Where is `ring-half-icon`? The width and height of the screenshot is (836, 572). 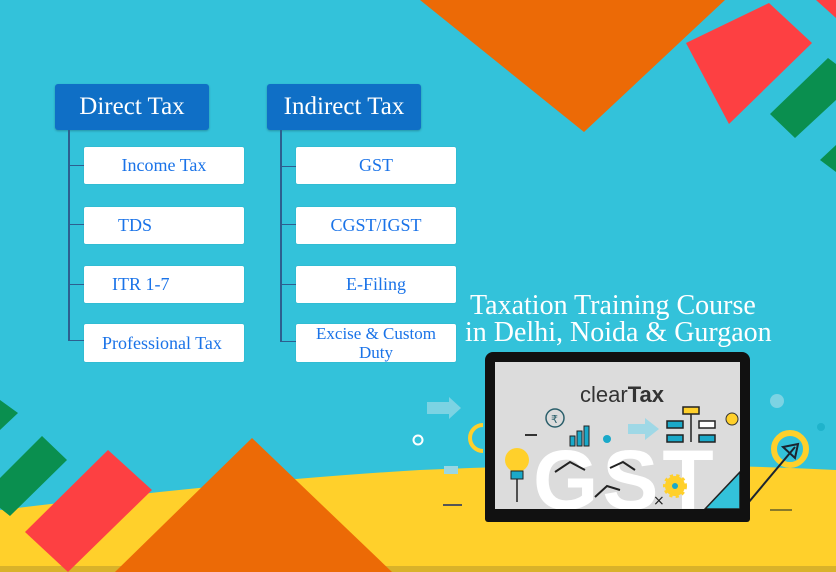
ring-half-icon is located at coordinates (476, 438).